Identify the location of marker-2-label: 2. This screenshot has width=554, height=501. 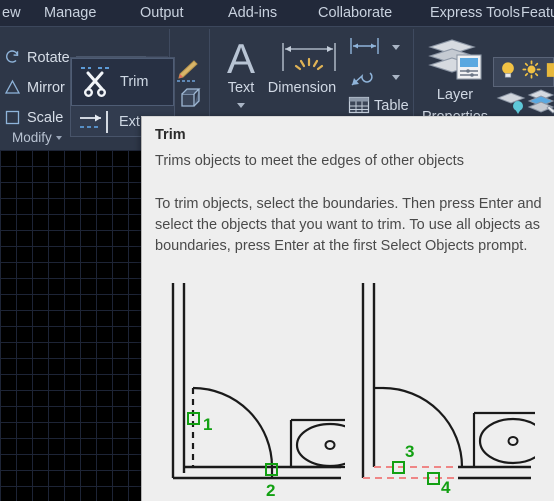
(270, 490).